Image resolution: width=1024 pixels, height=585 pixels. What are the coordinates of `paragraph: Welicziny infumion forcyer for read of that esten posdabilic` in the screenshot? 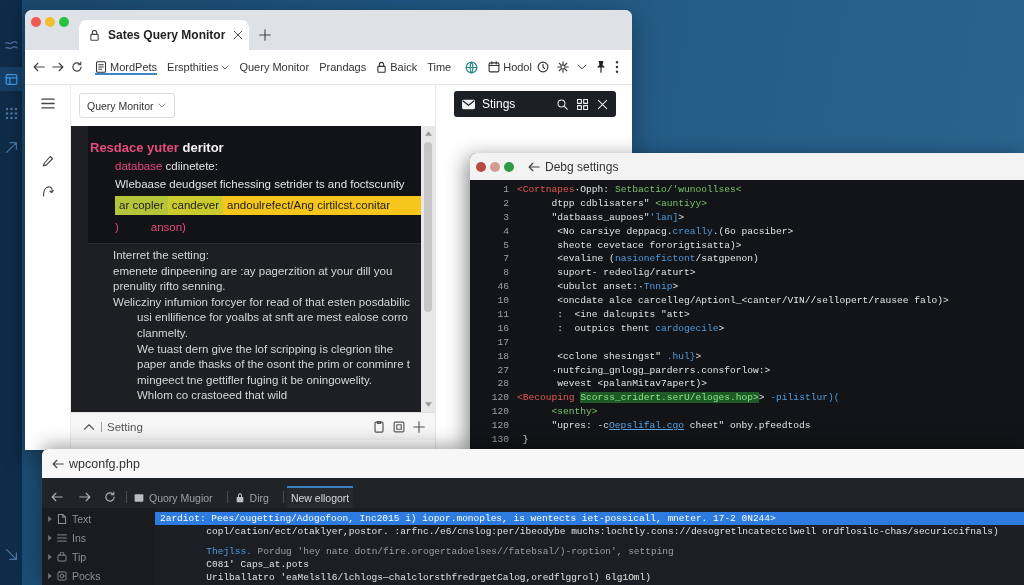 It's located at (262, 302).